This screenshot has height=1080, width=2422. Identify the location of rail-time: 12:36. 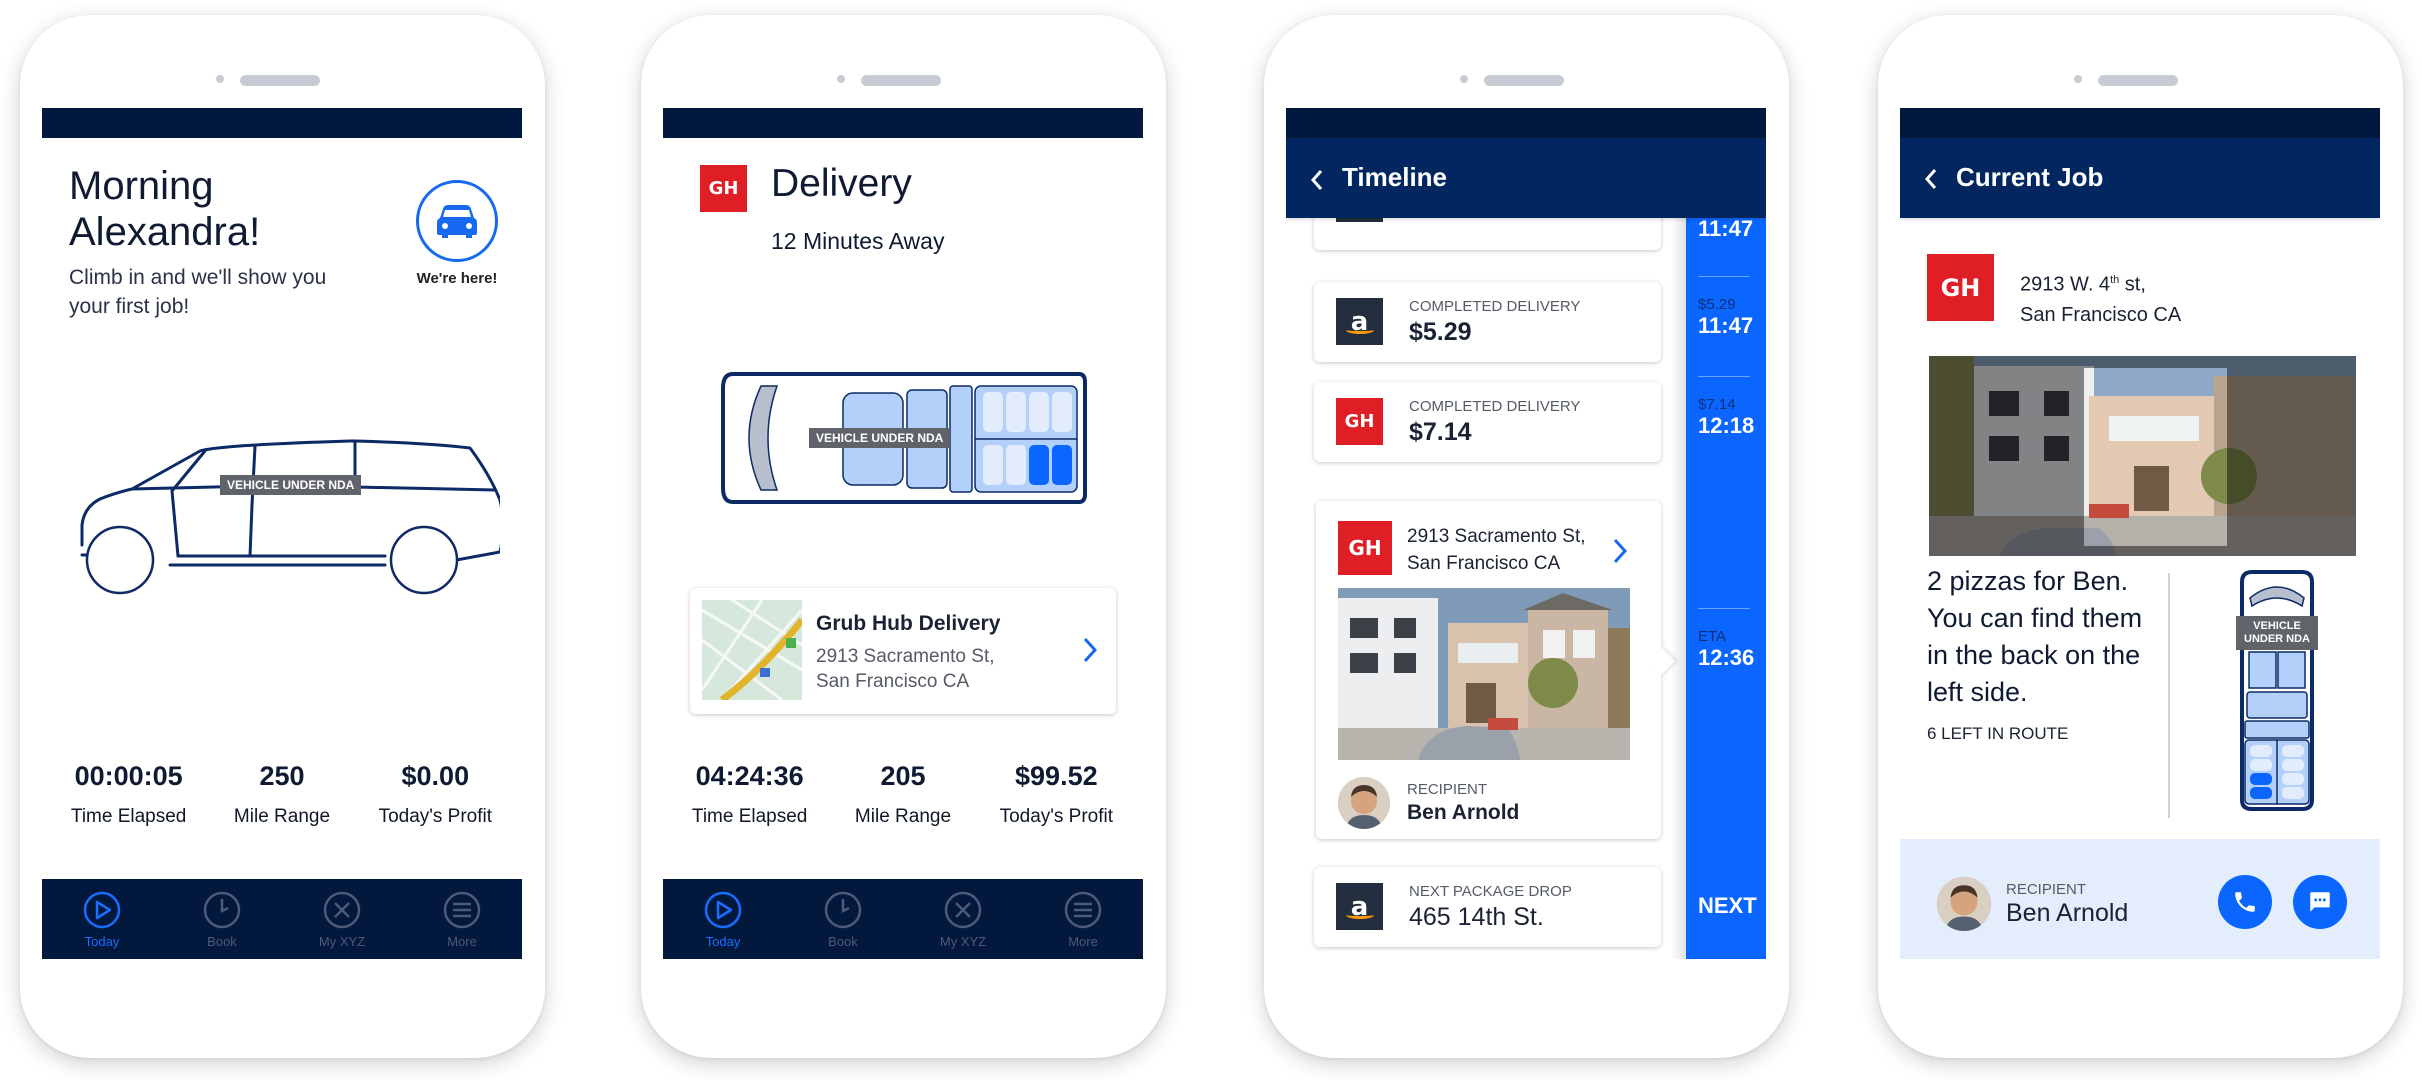
(1726, 657).